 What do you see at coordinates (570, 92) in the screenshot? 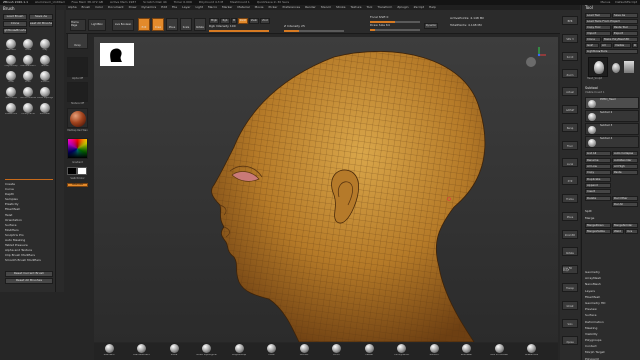
I see `shelf-actual-button: Actual` at bounding box center [570, 92].